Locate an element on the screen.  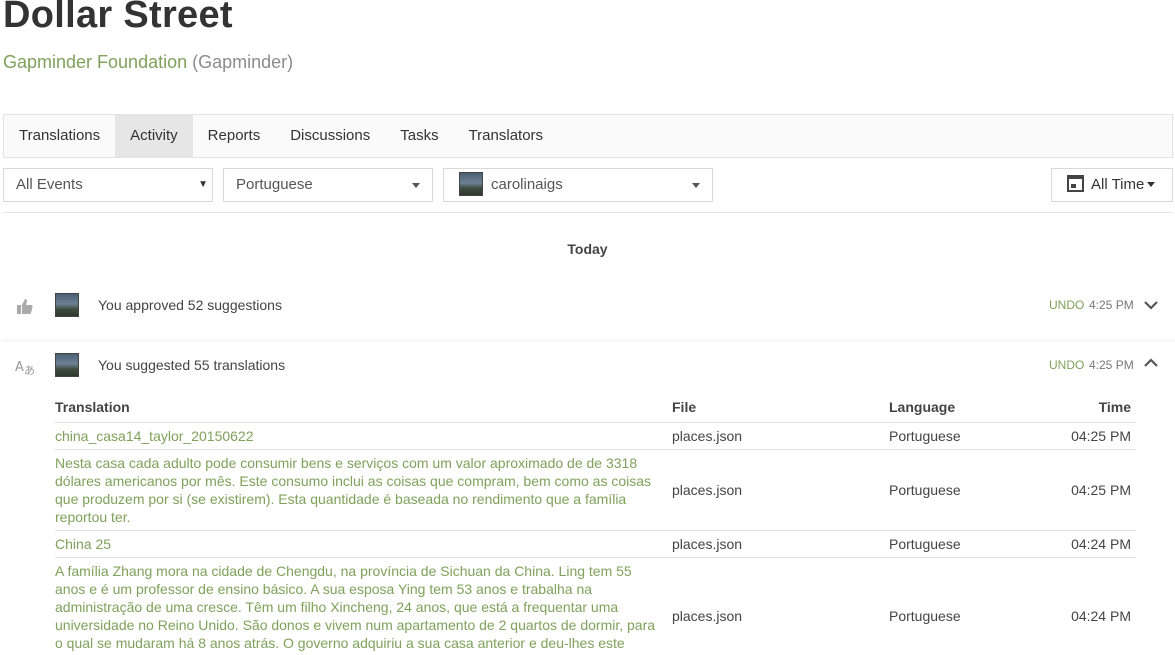
language-select-value: Portuguese is located at coordinates (274, 184).